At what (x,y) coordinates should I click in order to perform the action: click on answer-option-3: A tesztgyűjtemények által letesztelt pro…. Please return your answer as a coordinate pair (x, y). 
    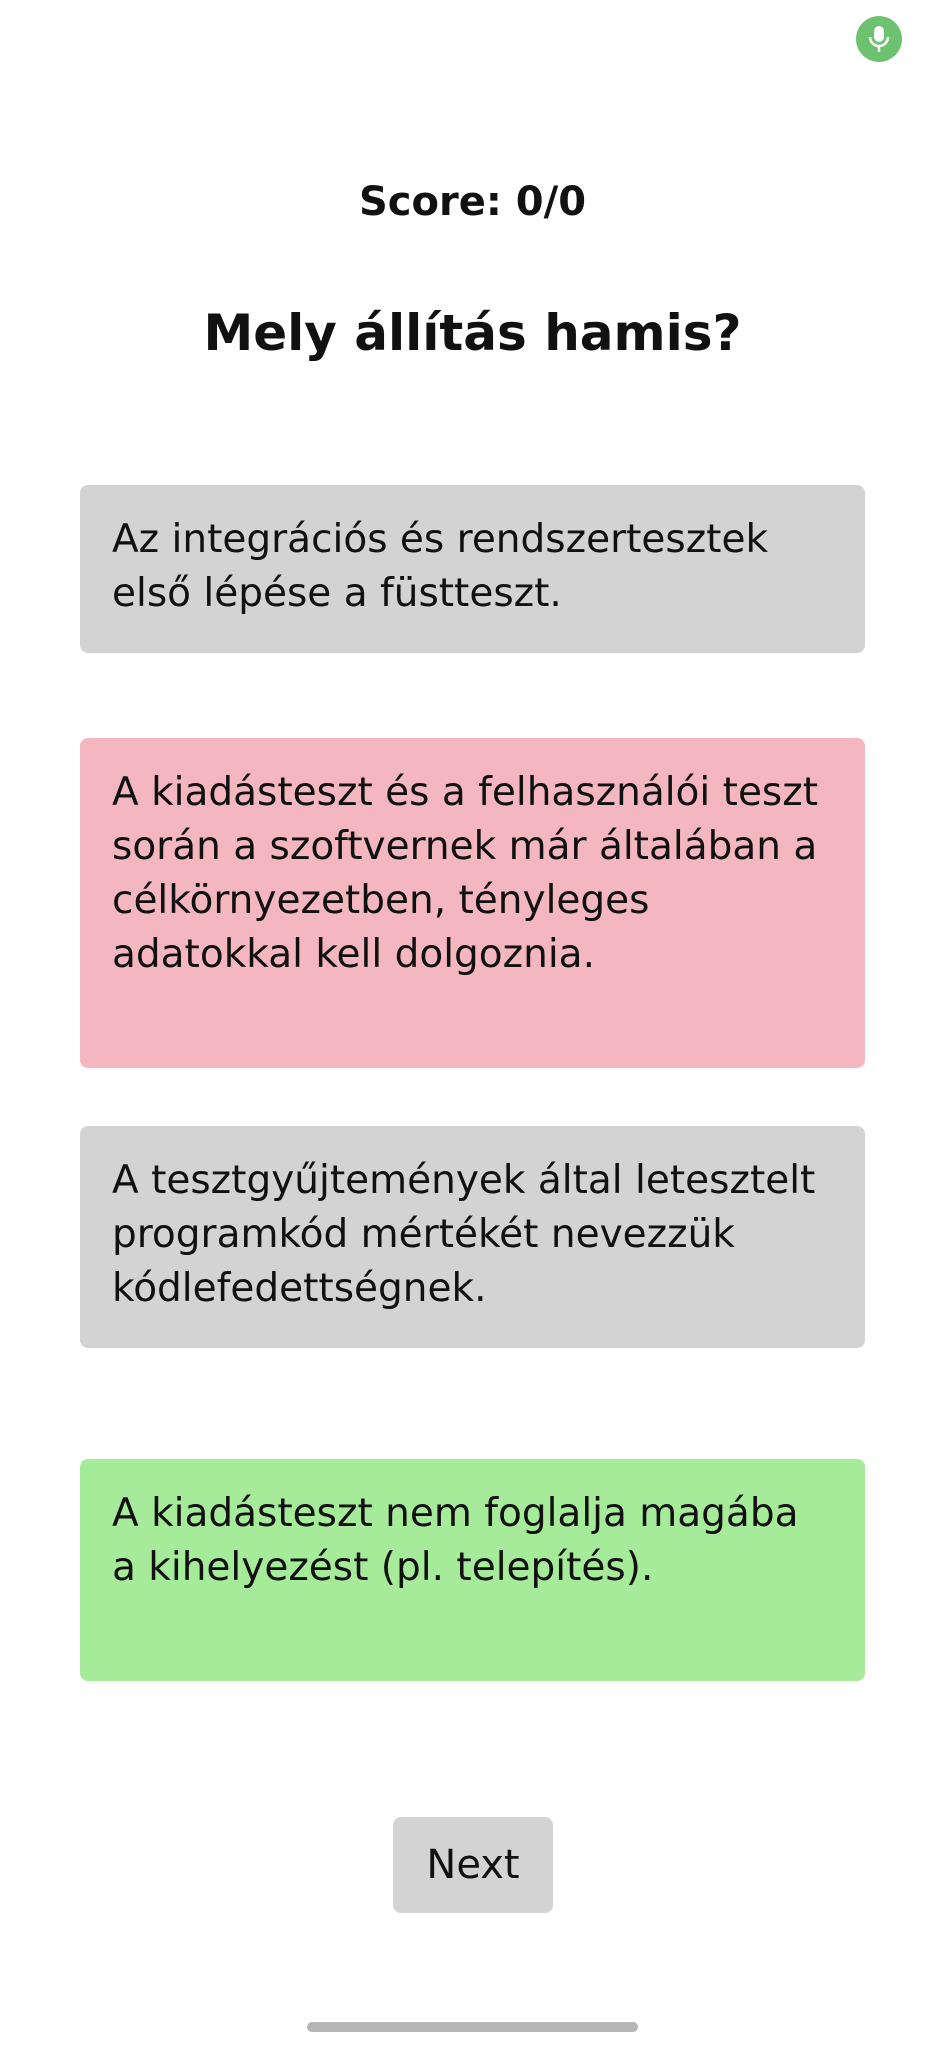
    Looking at the image, I should click on (472, 1237).